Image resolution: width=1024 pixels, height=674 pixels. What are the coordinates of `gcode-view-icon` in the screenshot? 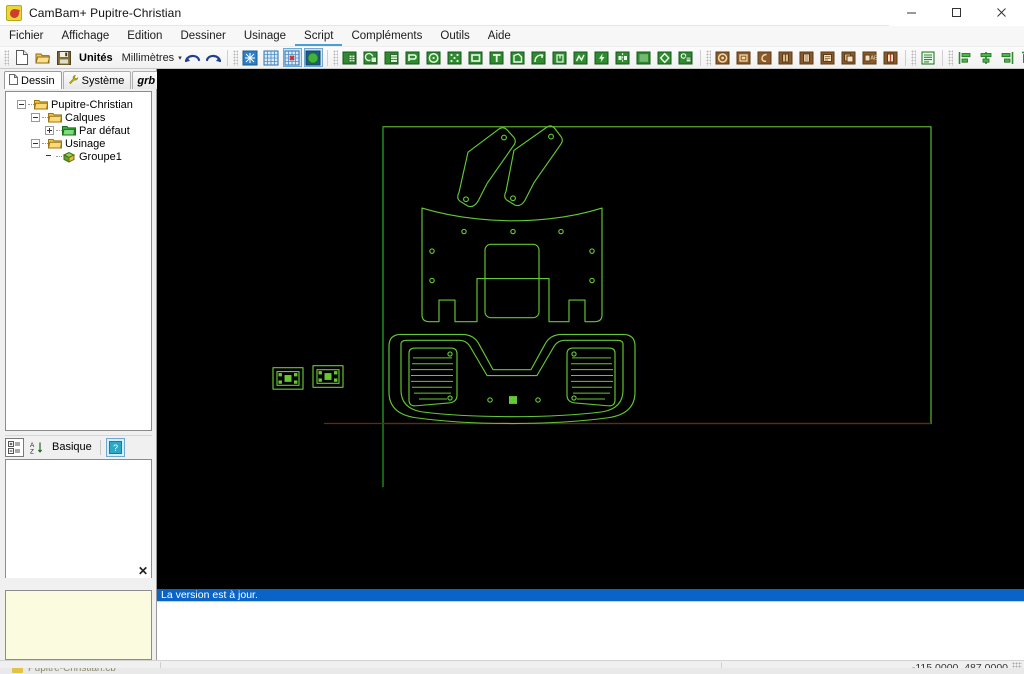 It's located at (928, 57).